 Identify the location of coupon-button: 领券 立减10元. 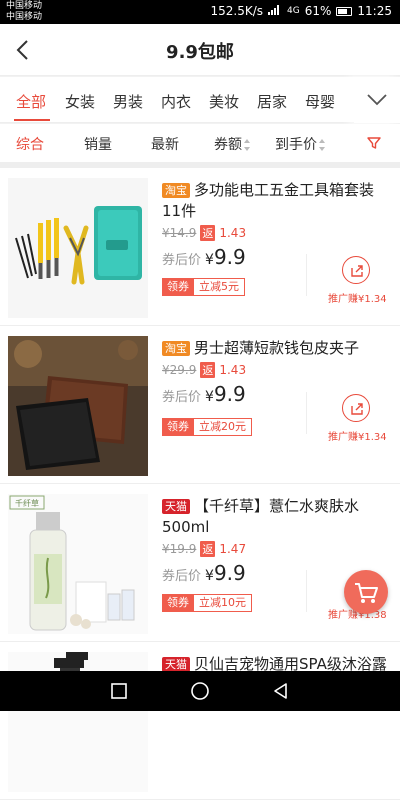
(207, 603).